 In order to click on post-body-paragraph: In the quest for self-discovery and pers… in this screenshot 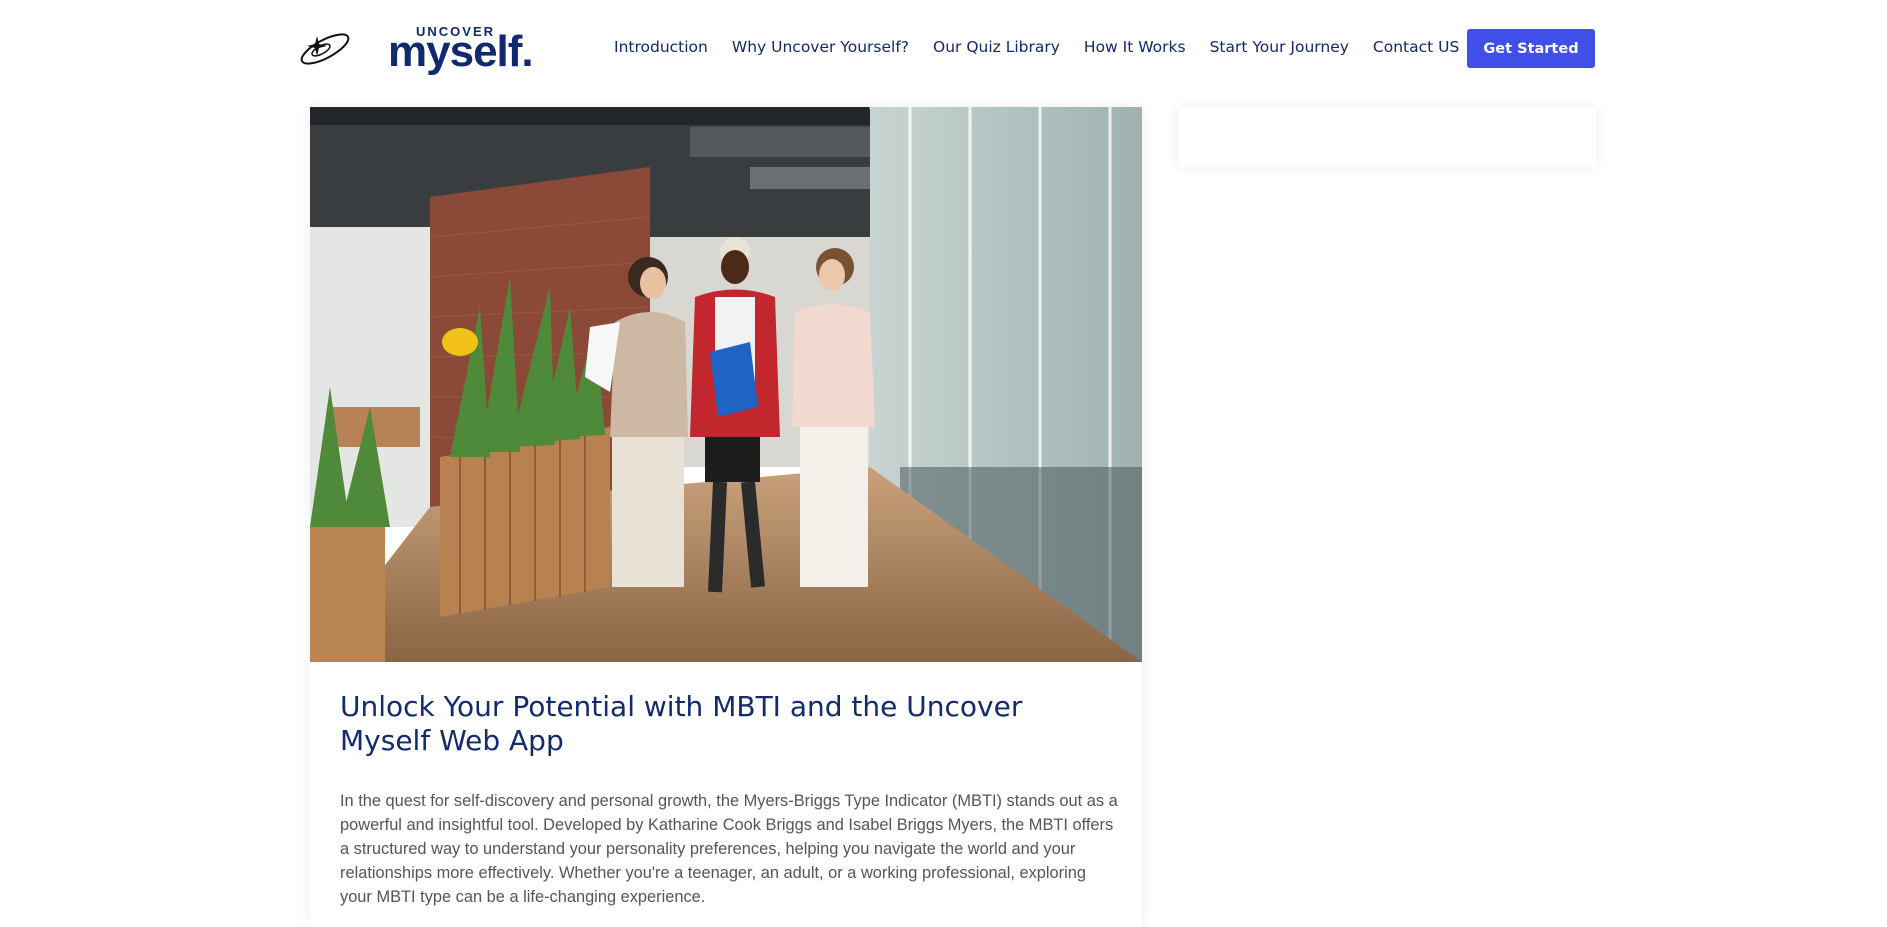, I will do `click(729, 849)`.